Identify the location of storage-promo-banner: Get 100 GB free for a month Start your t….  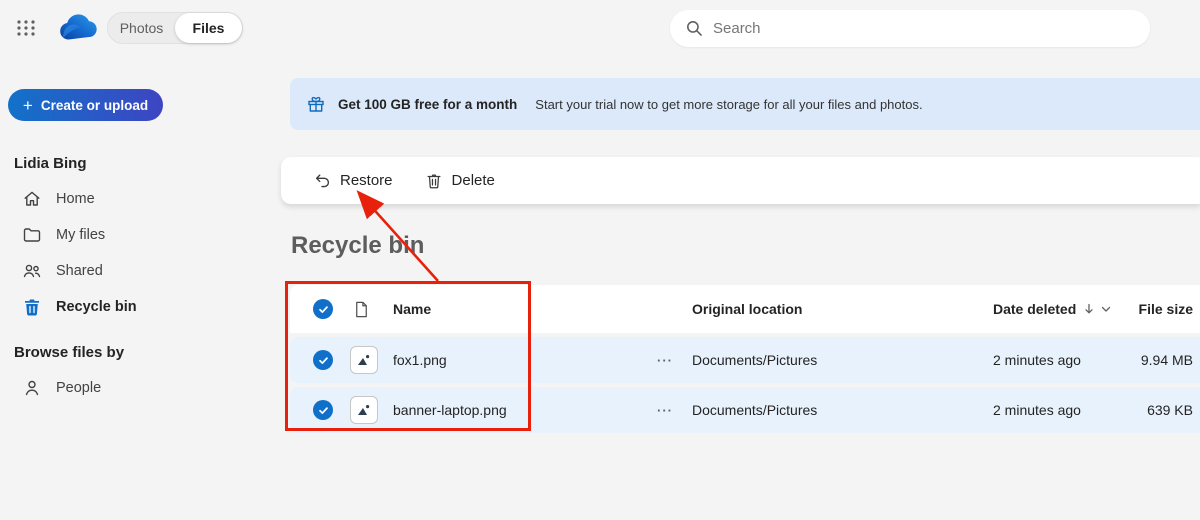
(745, 104).